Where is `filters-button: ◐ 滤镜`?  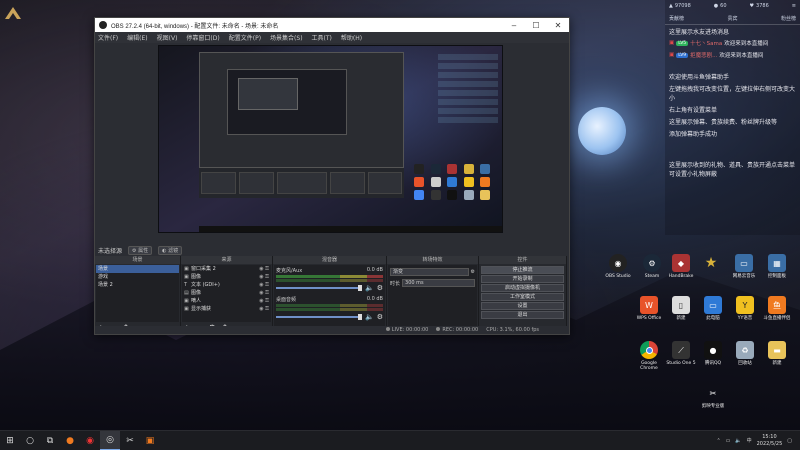 filters-button: ◐ 滤镜 is located at coordinates (170, 250).